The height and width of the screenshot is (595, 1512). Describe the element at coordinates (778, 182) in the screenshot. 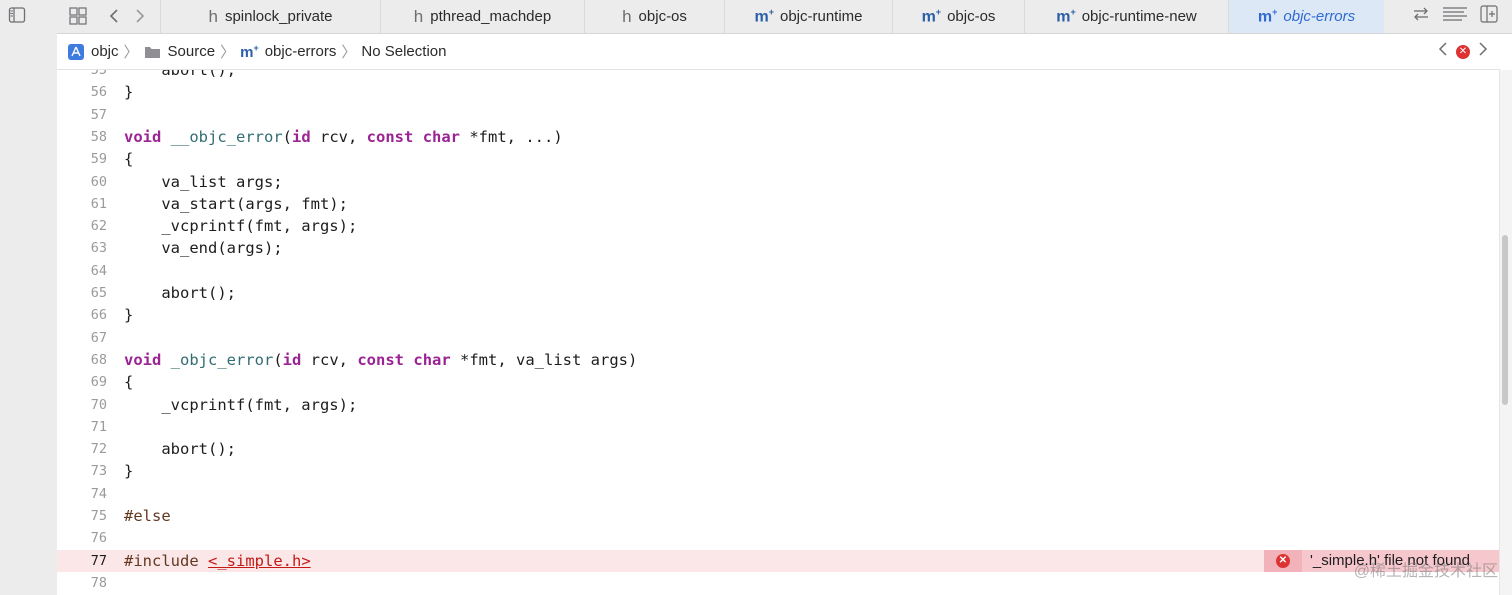

I see `code-line: 60 va_list args;` at that location.